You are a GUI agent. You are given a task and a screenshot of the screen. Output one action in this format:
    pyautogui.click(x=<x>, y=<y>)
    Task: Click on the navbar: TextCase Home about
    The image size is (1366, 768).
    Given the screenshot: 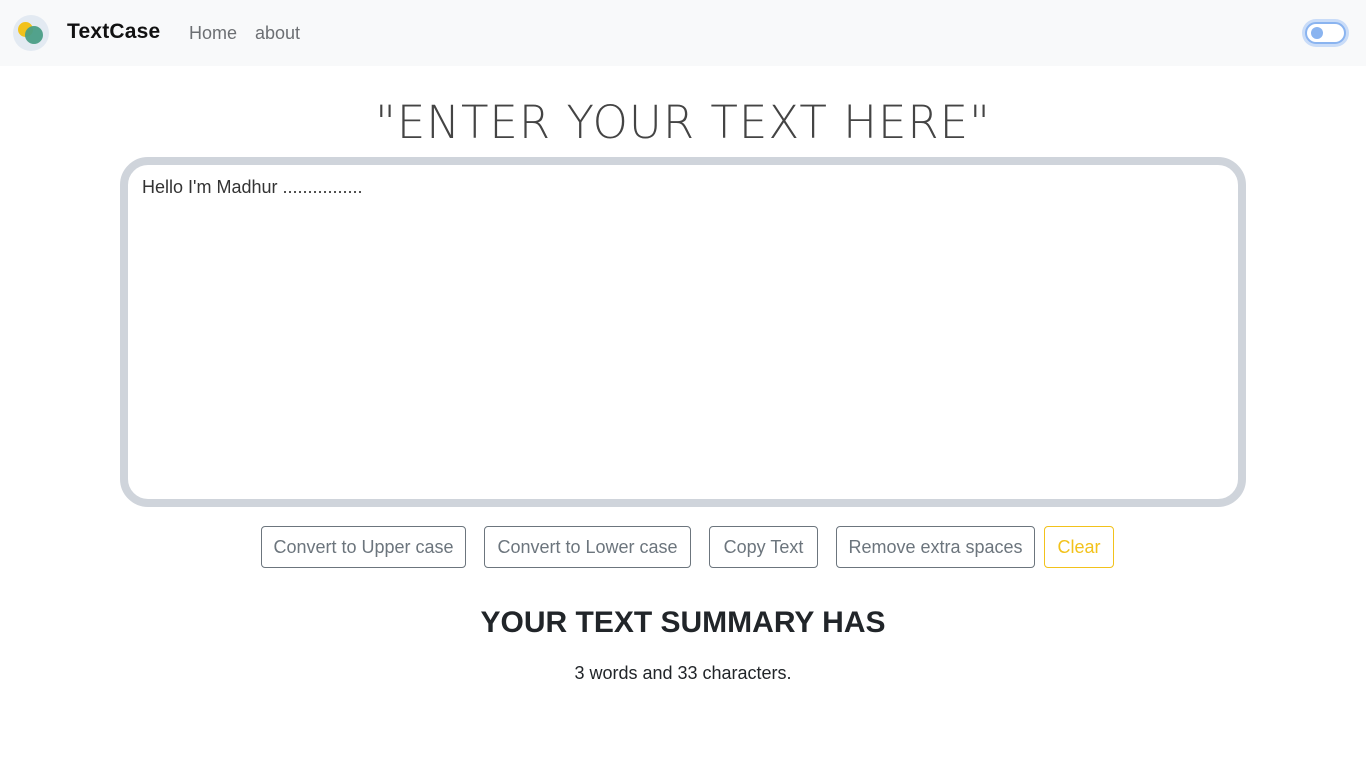 What is the action you would take?
    pyautogui.click(x=683, y=33)
    